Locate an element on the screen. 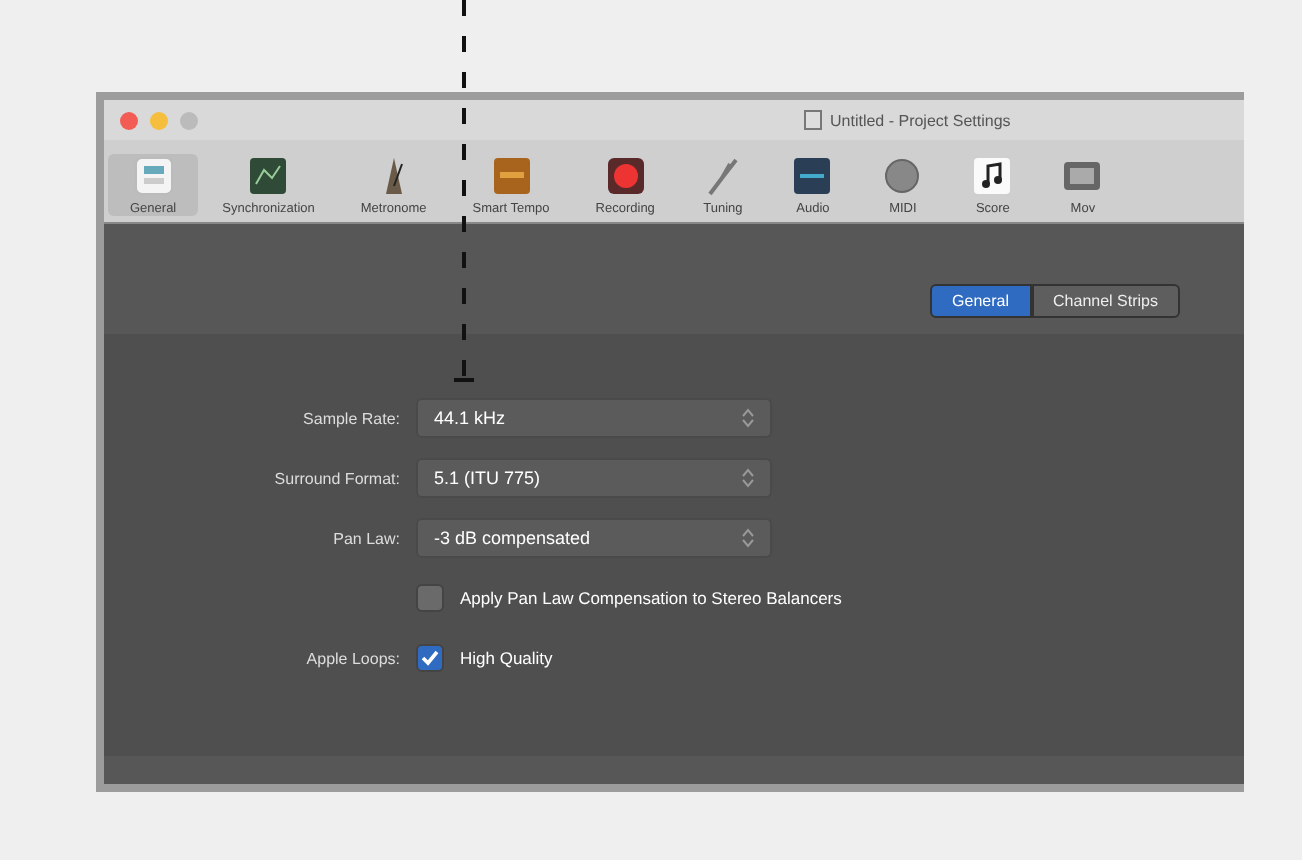 Image resolution: width=1302 pixels, height=860 pixels. checkbox-label: High Quality is located at coordinates (506, 658).